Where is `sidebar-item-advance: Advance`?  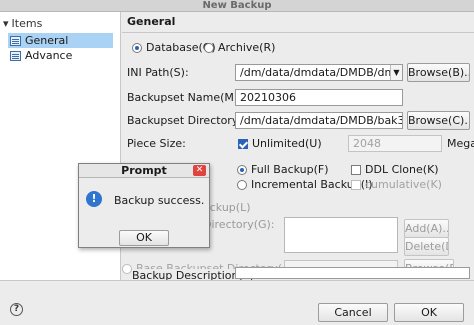
sidebar-item-advance: Advance is located at coordinates (60, 55).